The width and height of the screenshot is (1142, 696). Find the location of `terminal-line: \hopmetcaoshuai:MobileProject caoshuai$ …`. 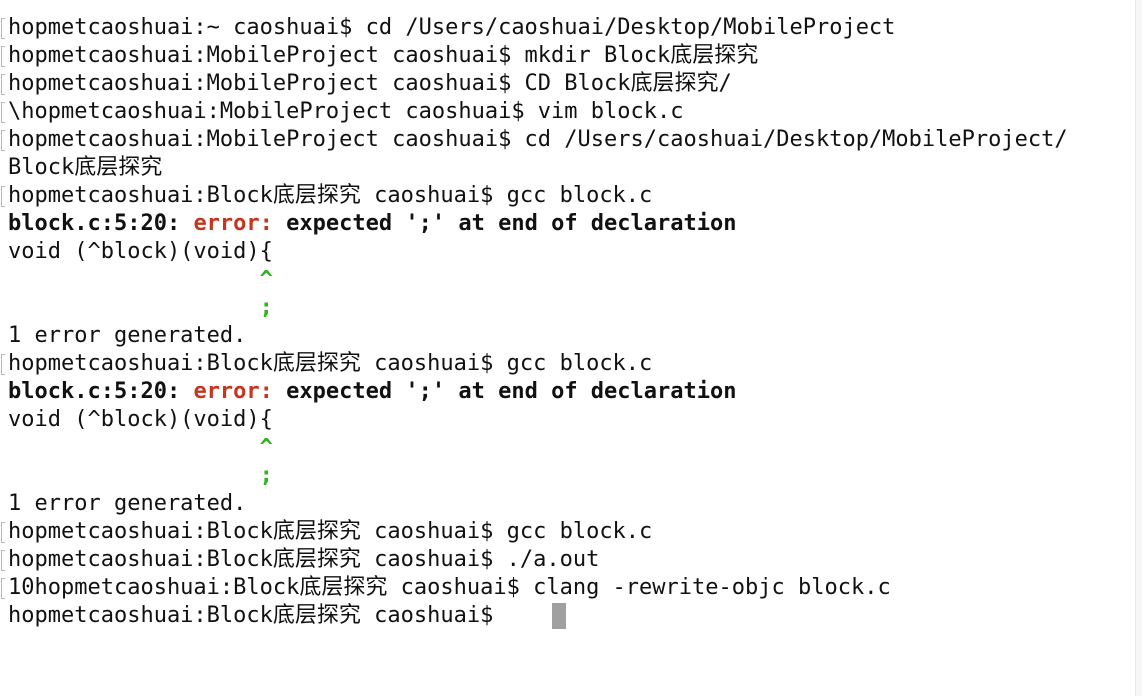

terminal-line: \hopmetcaoshuai:MobileProject caoshuai$ … is located at coordinates (346, 111).